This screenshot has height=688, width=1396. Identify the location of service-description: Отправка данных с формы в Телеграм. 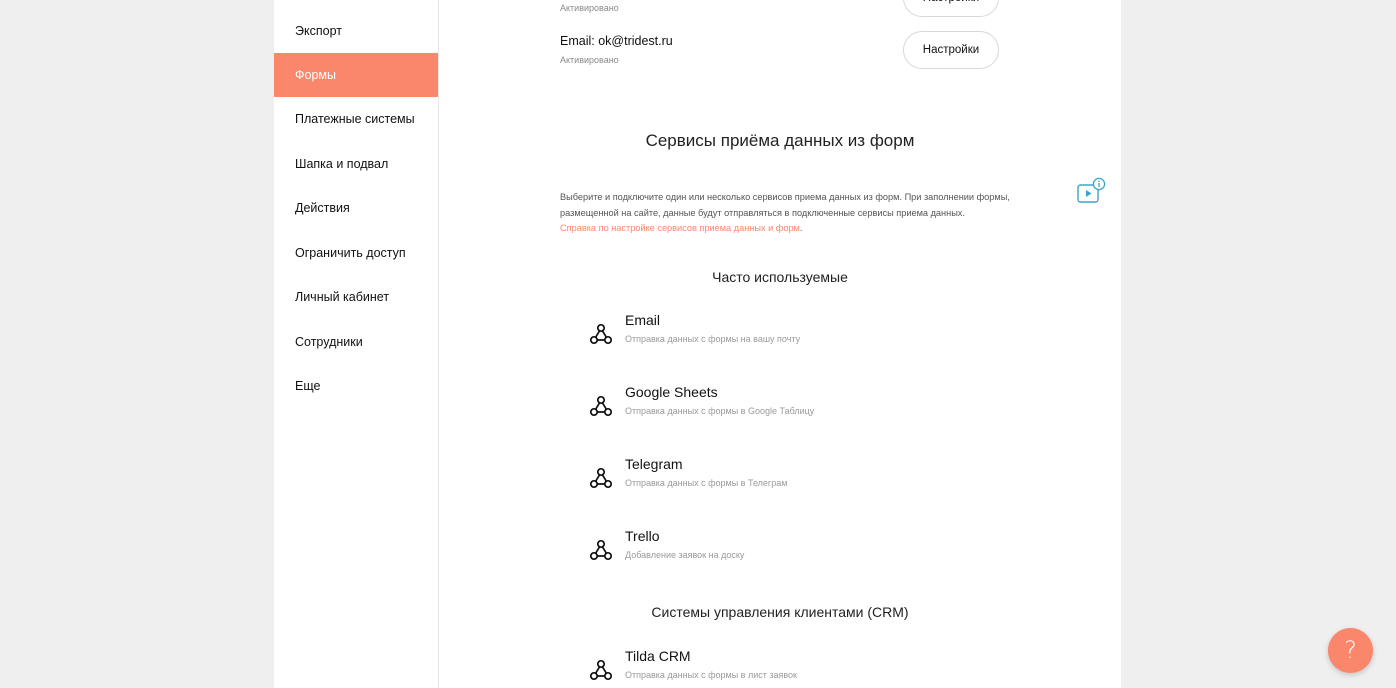
(706, 483).